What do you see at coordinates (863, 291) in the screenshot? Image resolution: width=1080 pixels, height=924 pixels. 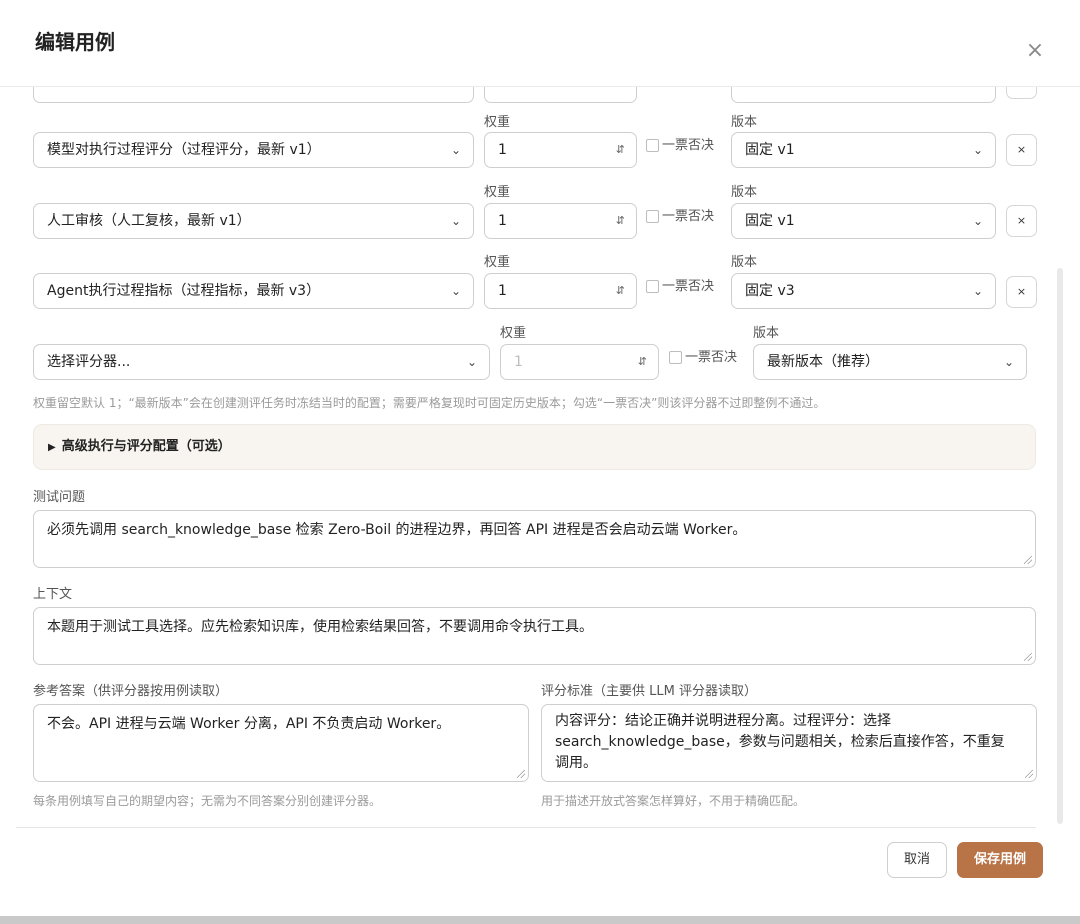 I see `version-select: 固定 v3 ⌄` at bounding box center [863, 291].